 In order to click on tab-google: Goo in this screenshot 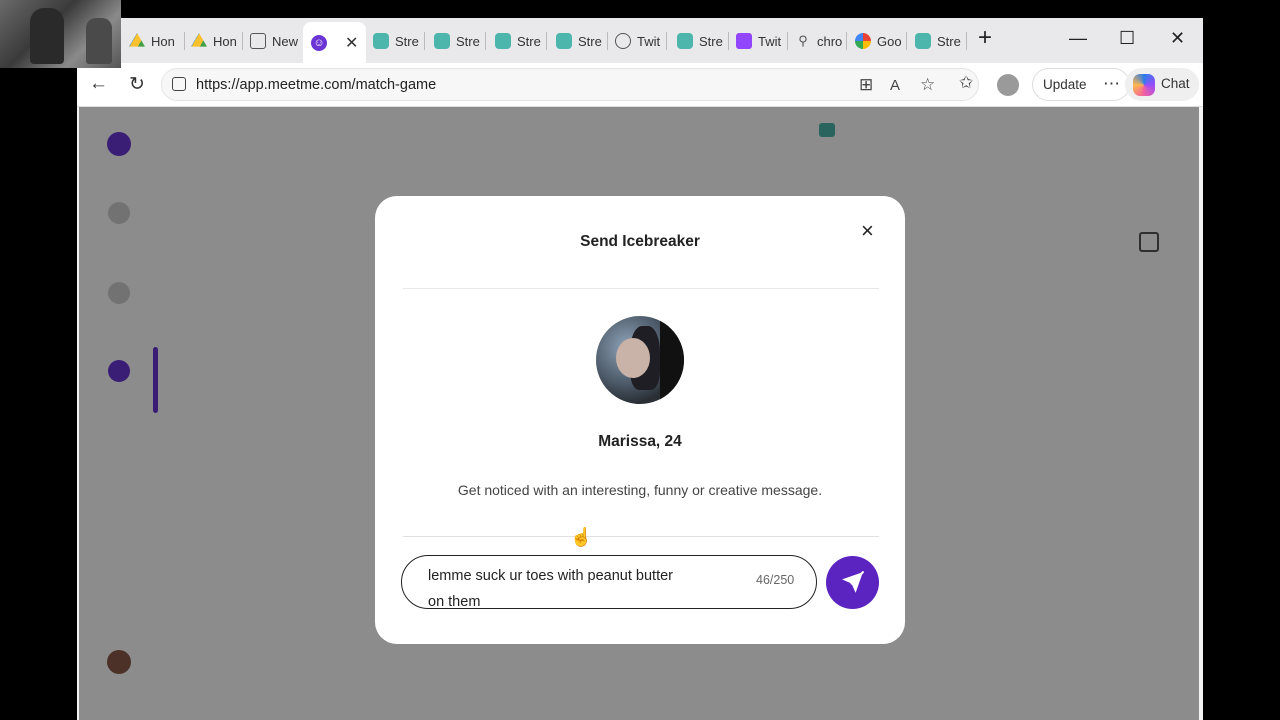, I will do `click(881, 41)`.